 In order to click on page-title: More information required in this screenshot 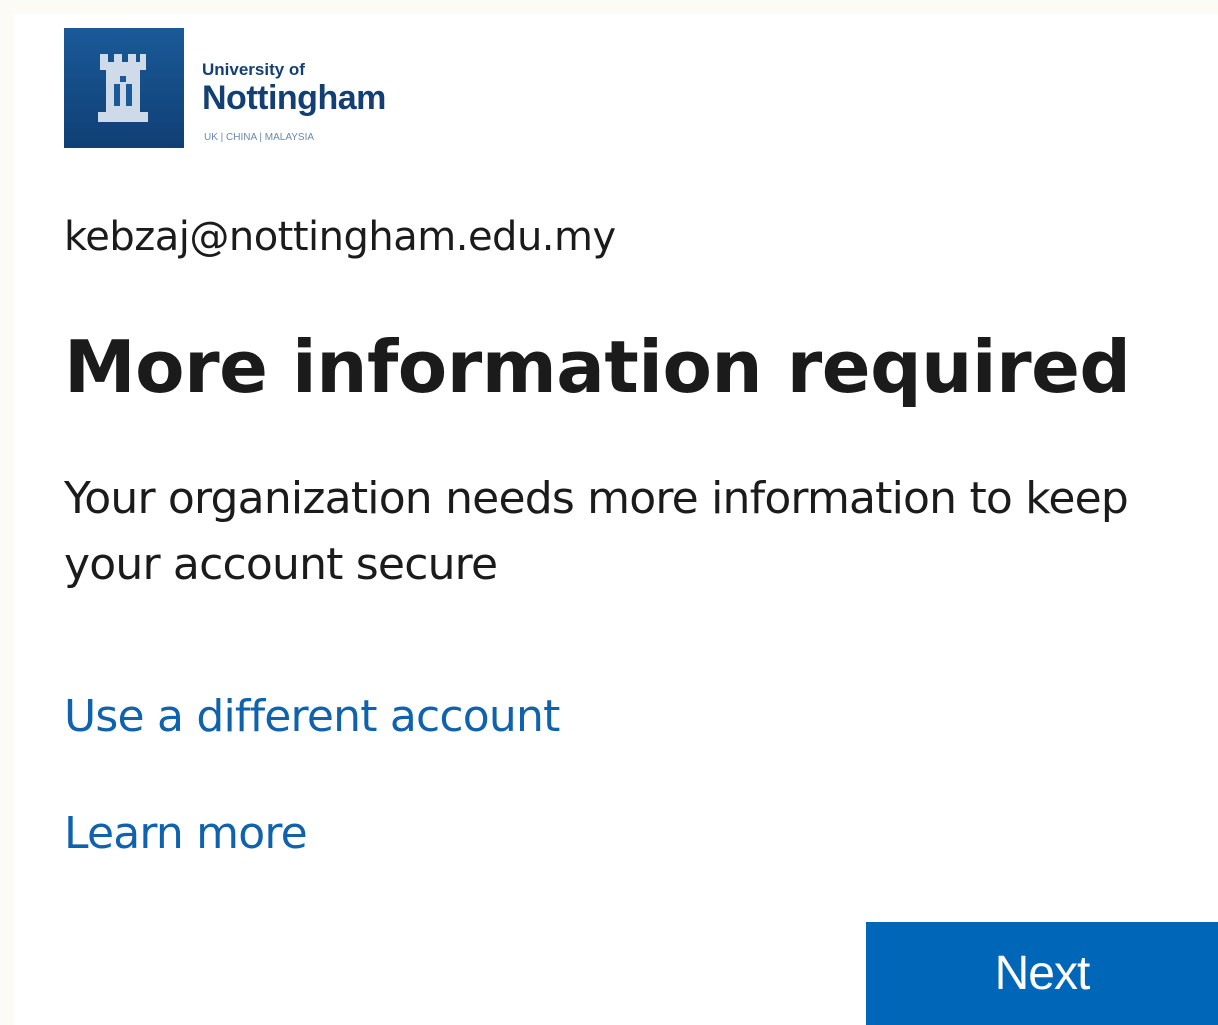, I will do `click(597, 367)`.